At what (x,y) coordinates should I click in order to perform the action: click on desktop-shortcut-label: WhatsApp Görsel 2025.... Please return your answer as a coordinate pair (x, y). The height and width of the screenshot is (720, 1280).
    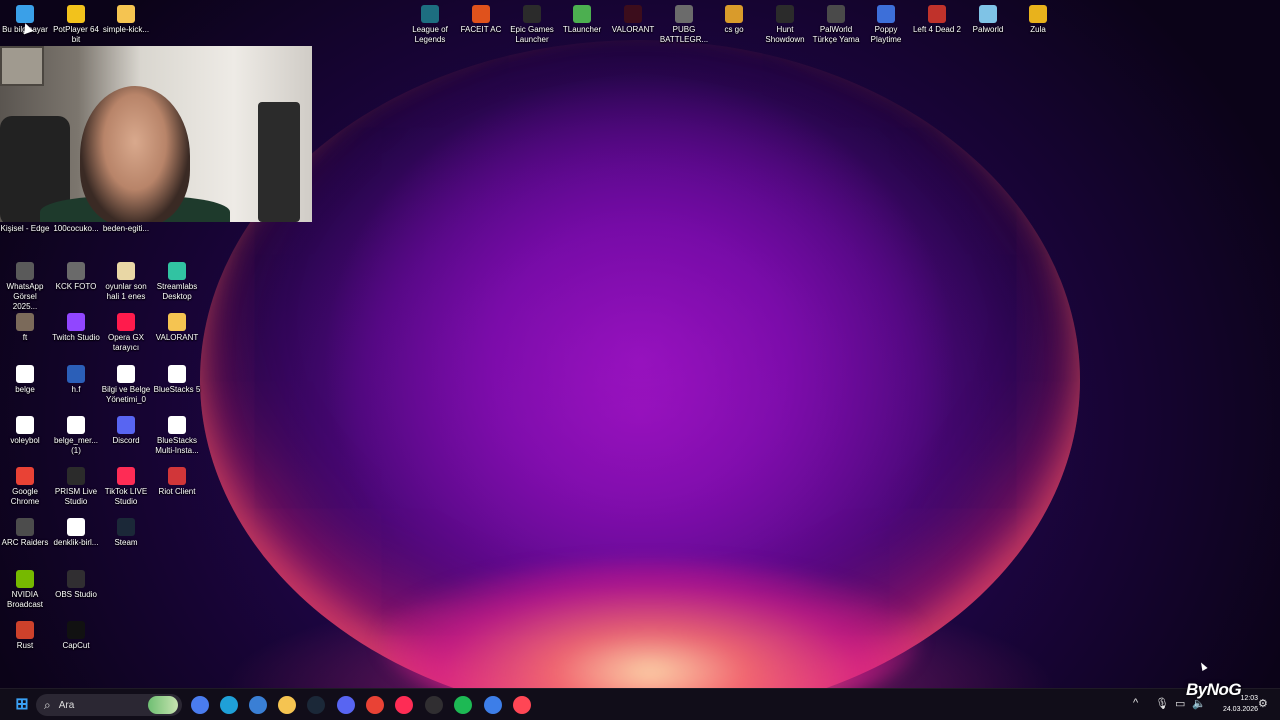
    Looking at the image, I should click on (25, 296).